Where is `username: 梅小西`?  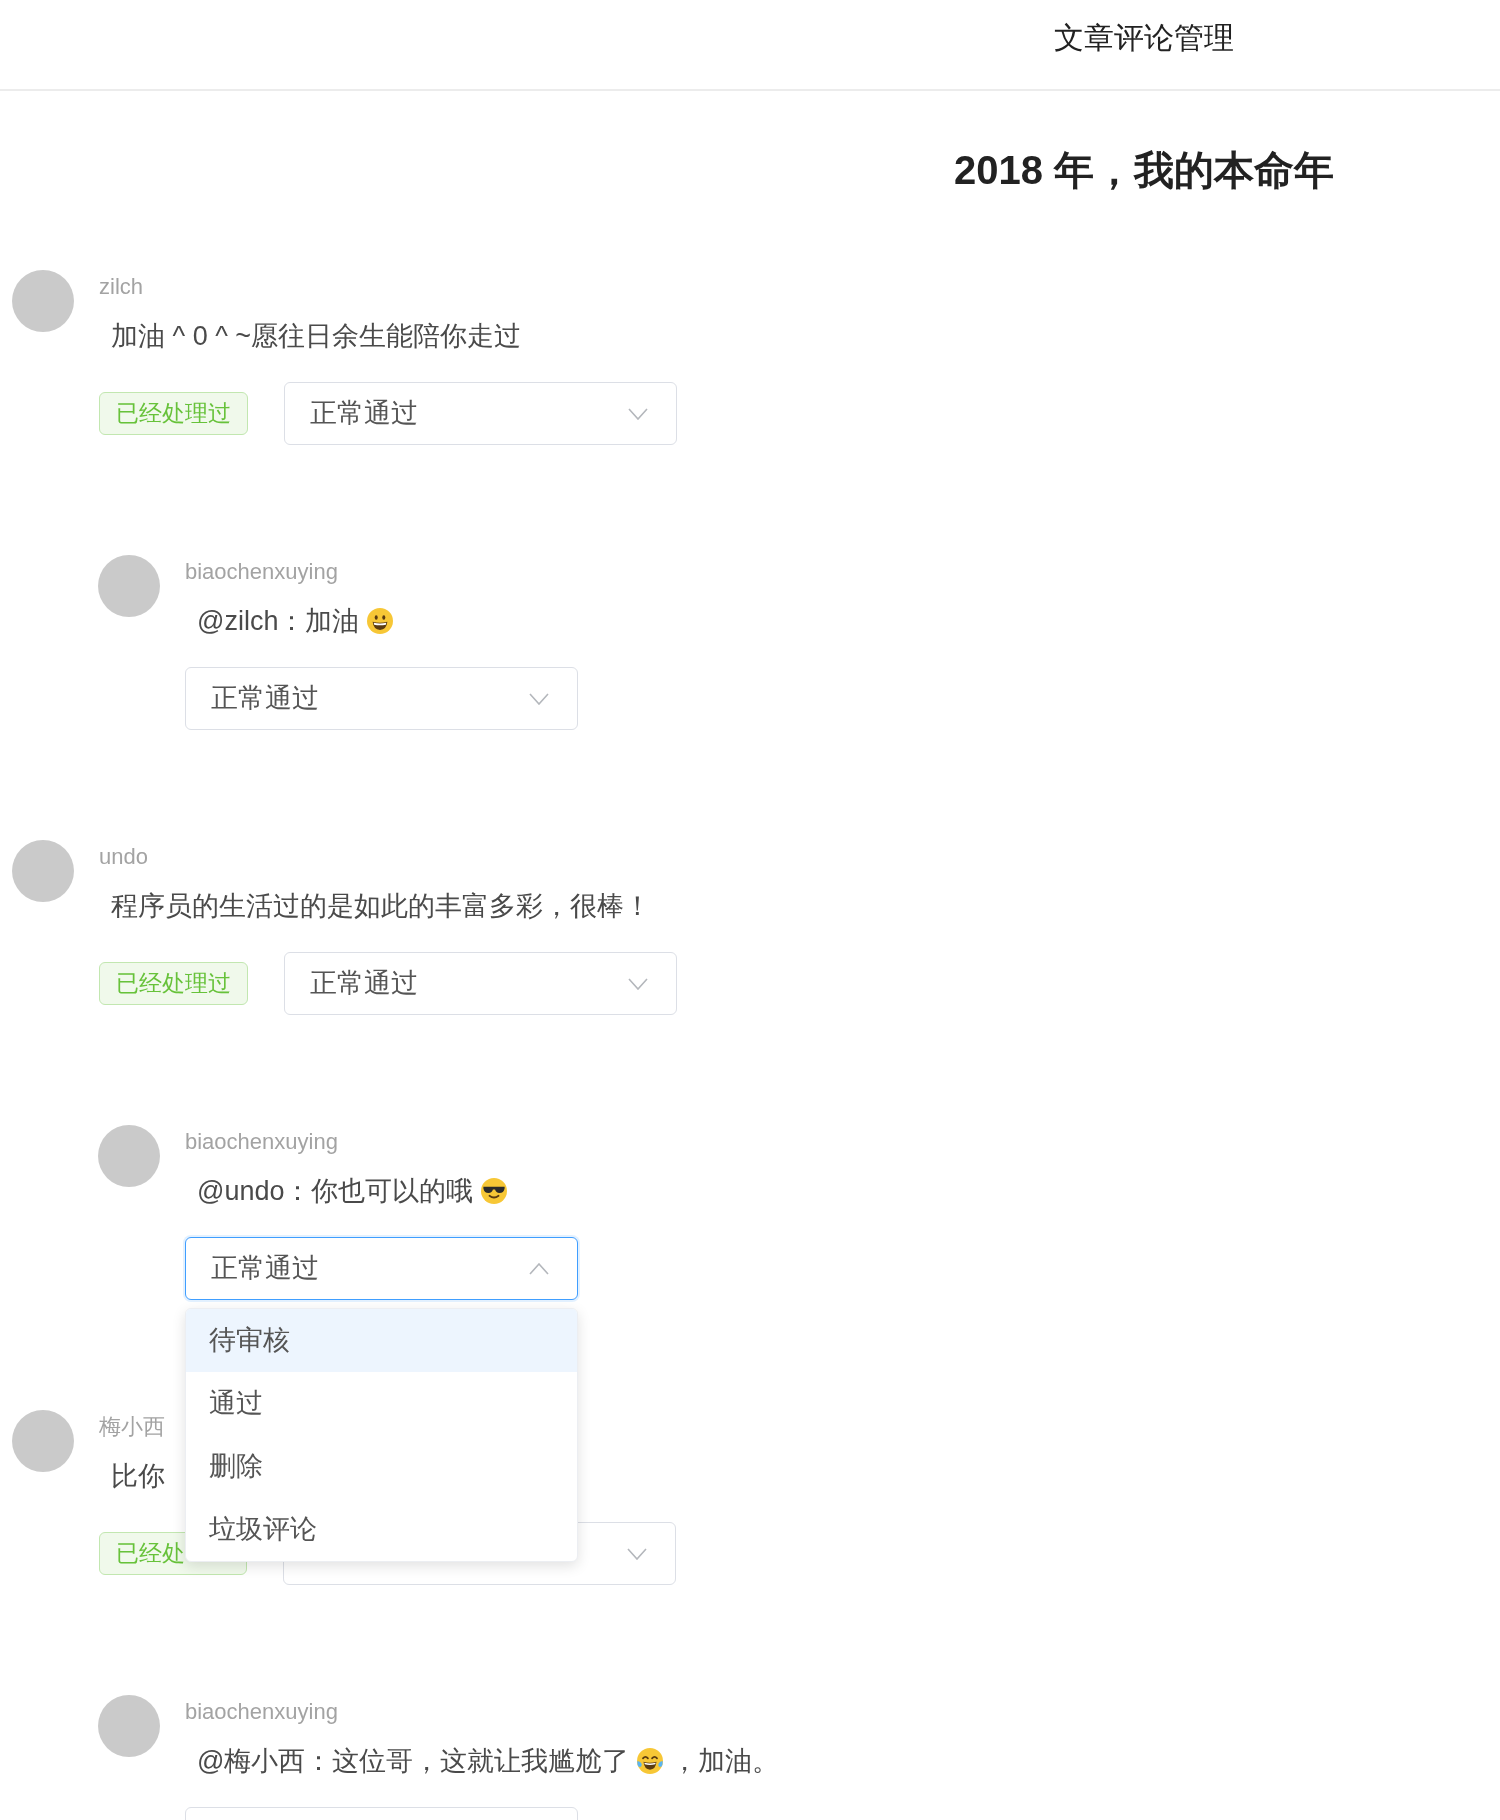 username: 梅小西 is located at coordinates (132, 1427).